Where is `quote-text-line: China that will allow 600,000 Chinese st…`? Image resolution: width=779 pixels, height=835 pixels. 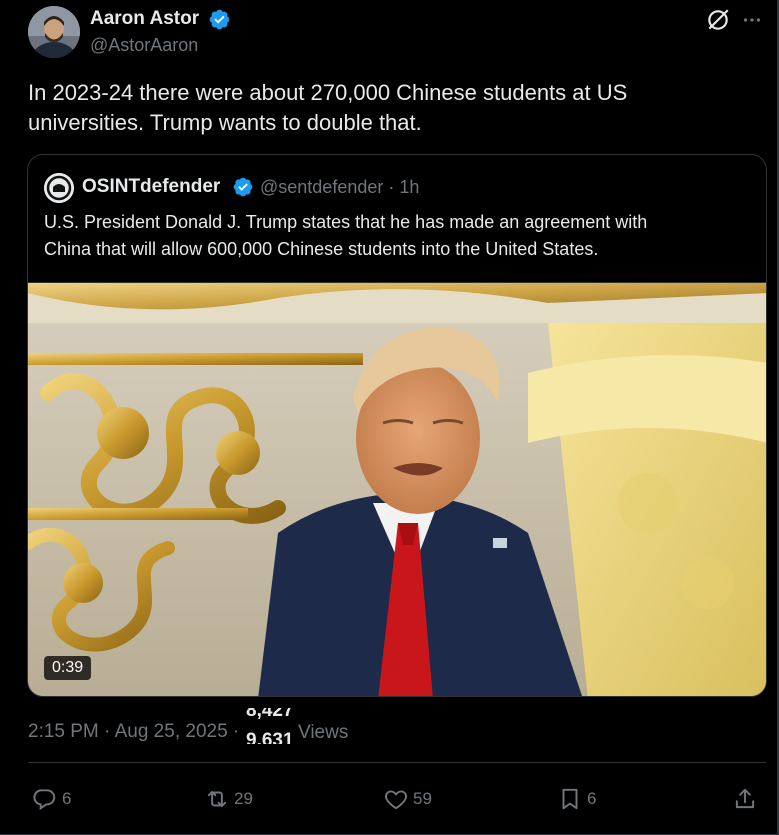 quote-text-line: China that will allow 600,000 Chinese st… is located at coordinates (321, 249).